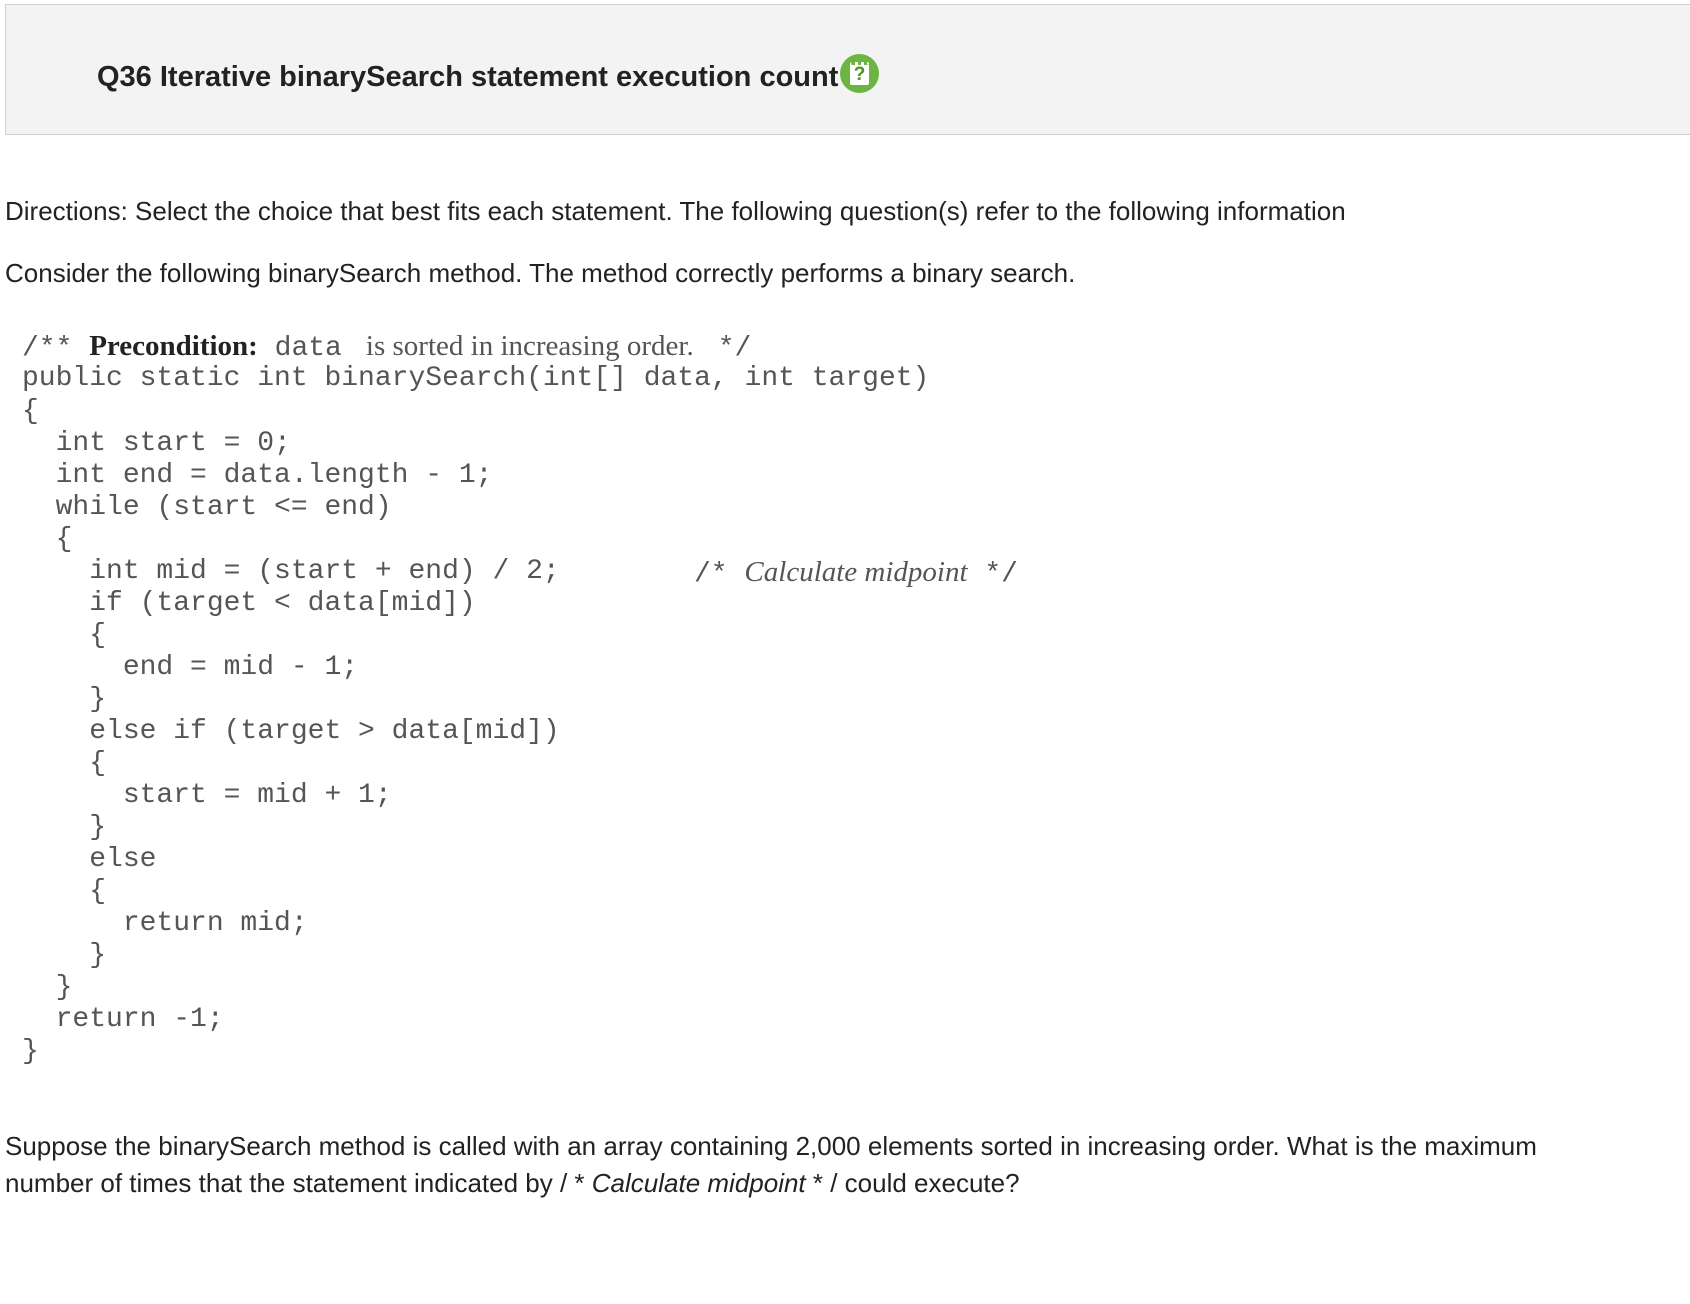 This screenshot has width=1690, height=1304. I want to click on mid-comment-text: Calculate midpoint, so click(856, 572).